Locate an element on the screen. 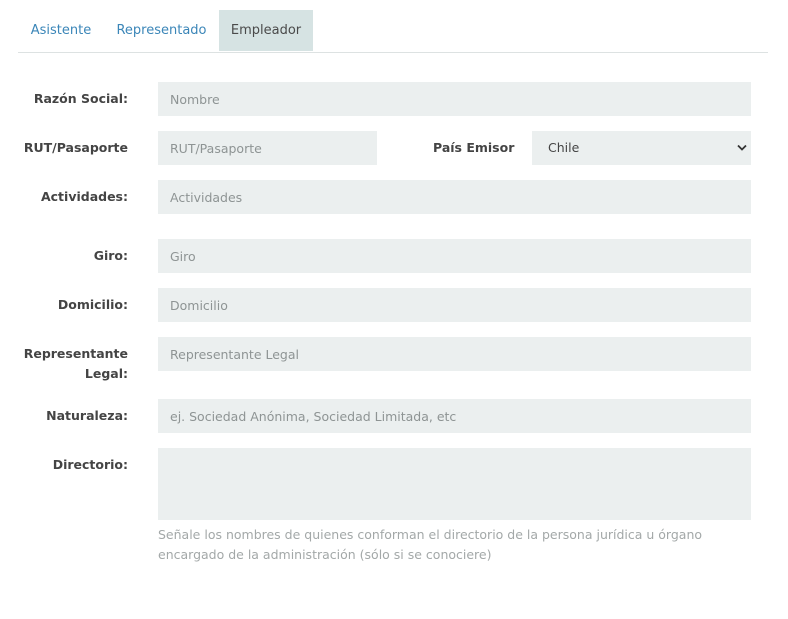 The height and width of the screenshot is (619, 788). naturaleza-input is located at coordinates (454, 416).